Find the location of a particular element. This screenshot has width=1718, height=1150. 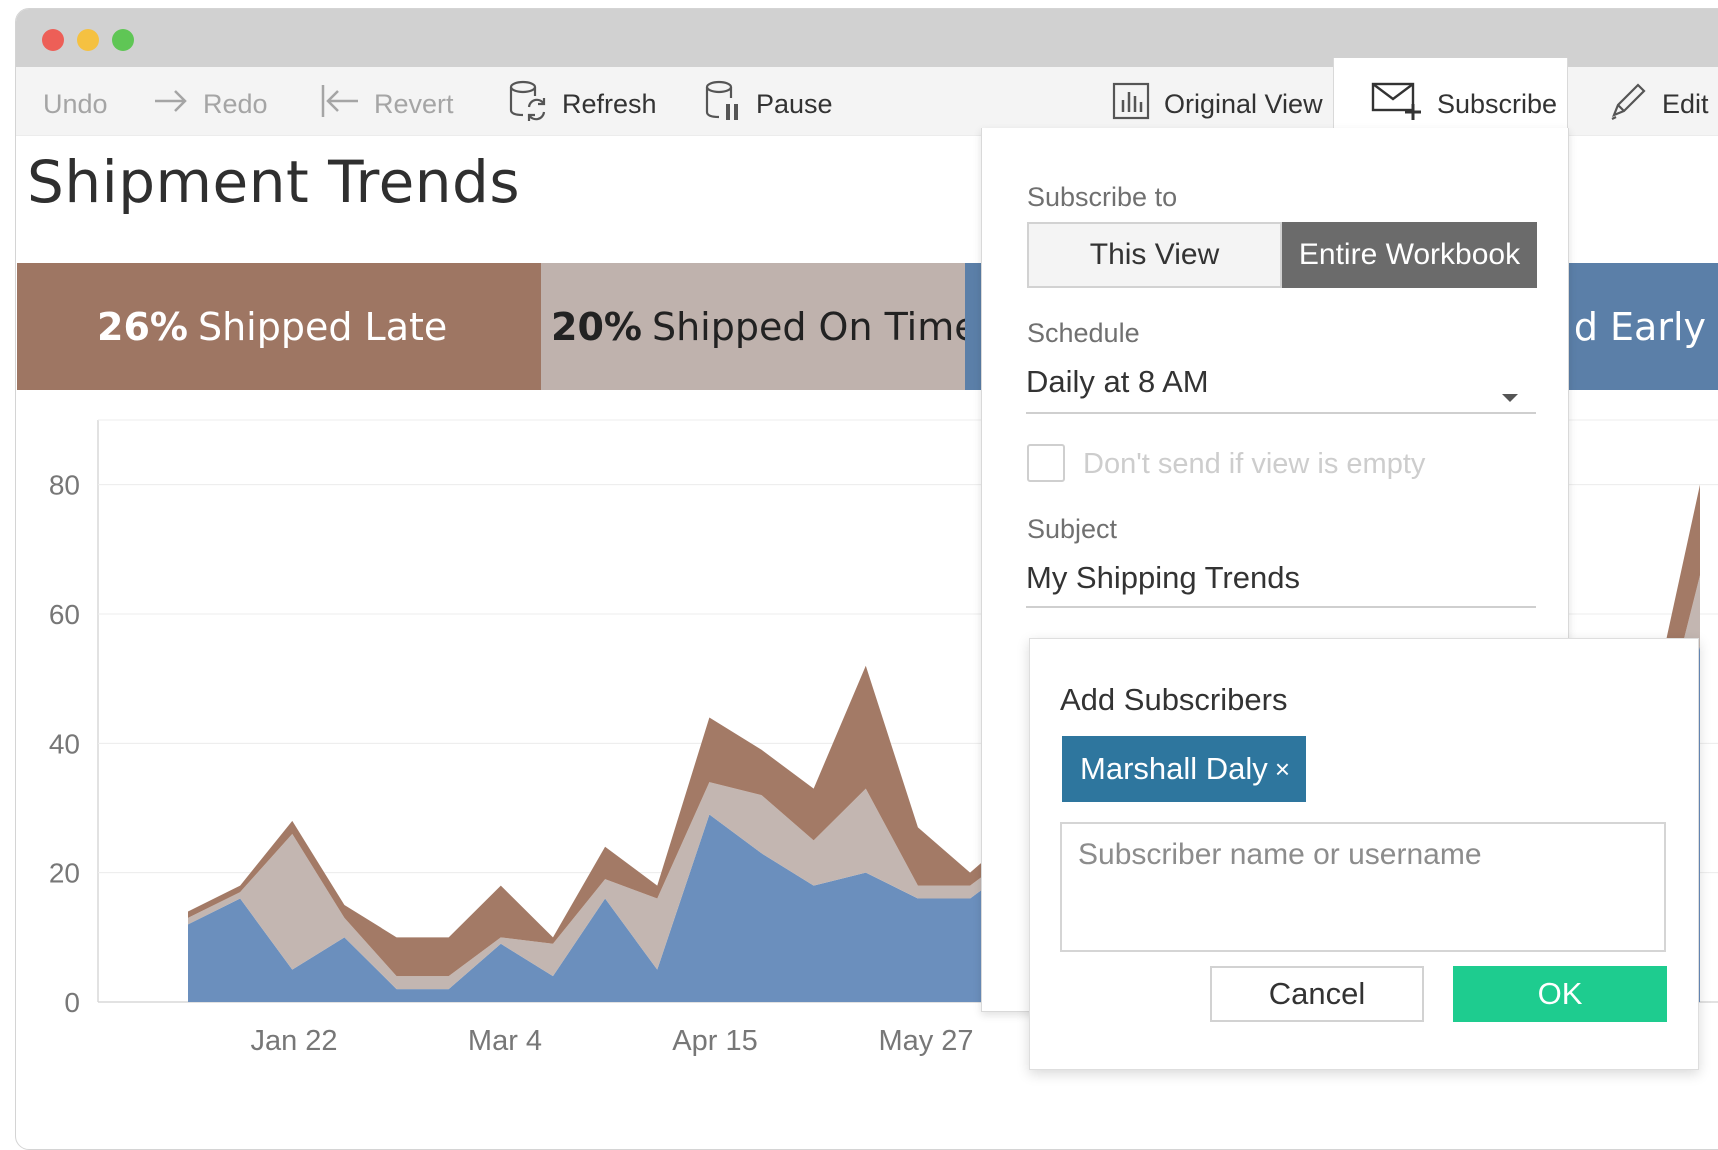

schedule-label: Schedule is located at coordinates (1083, 333).